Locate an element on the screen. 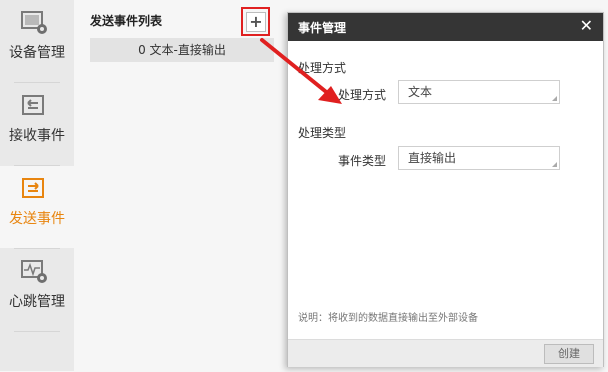 Image resolution: width=608 pixels, height=372 pixels. device-settings-icon is located at coordinates (35, 23).